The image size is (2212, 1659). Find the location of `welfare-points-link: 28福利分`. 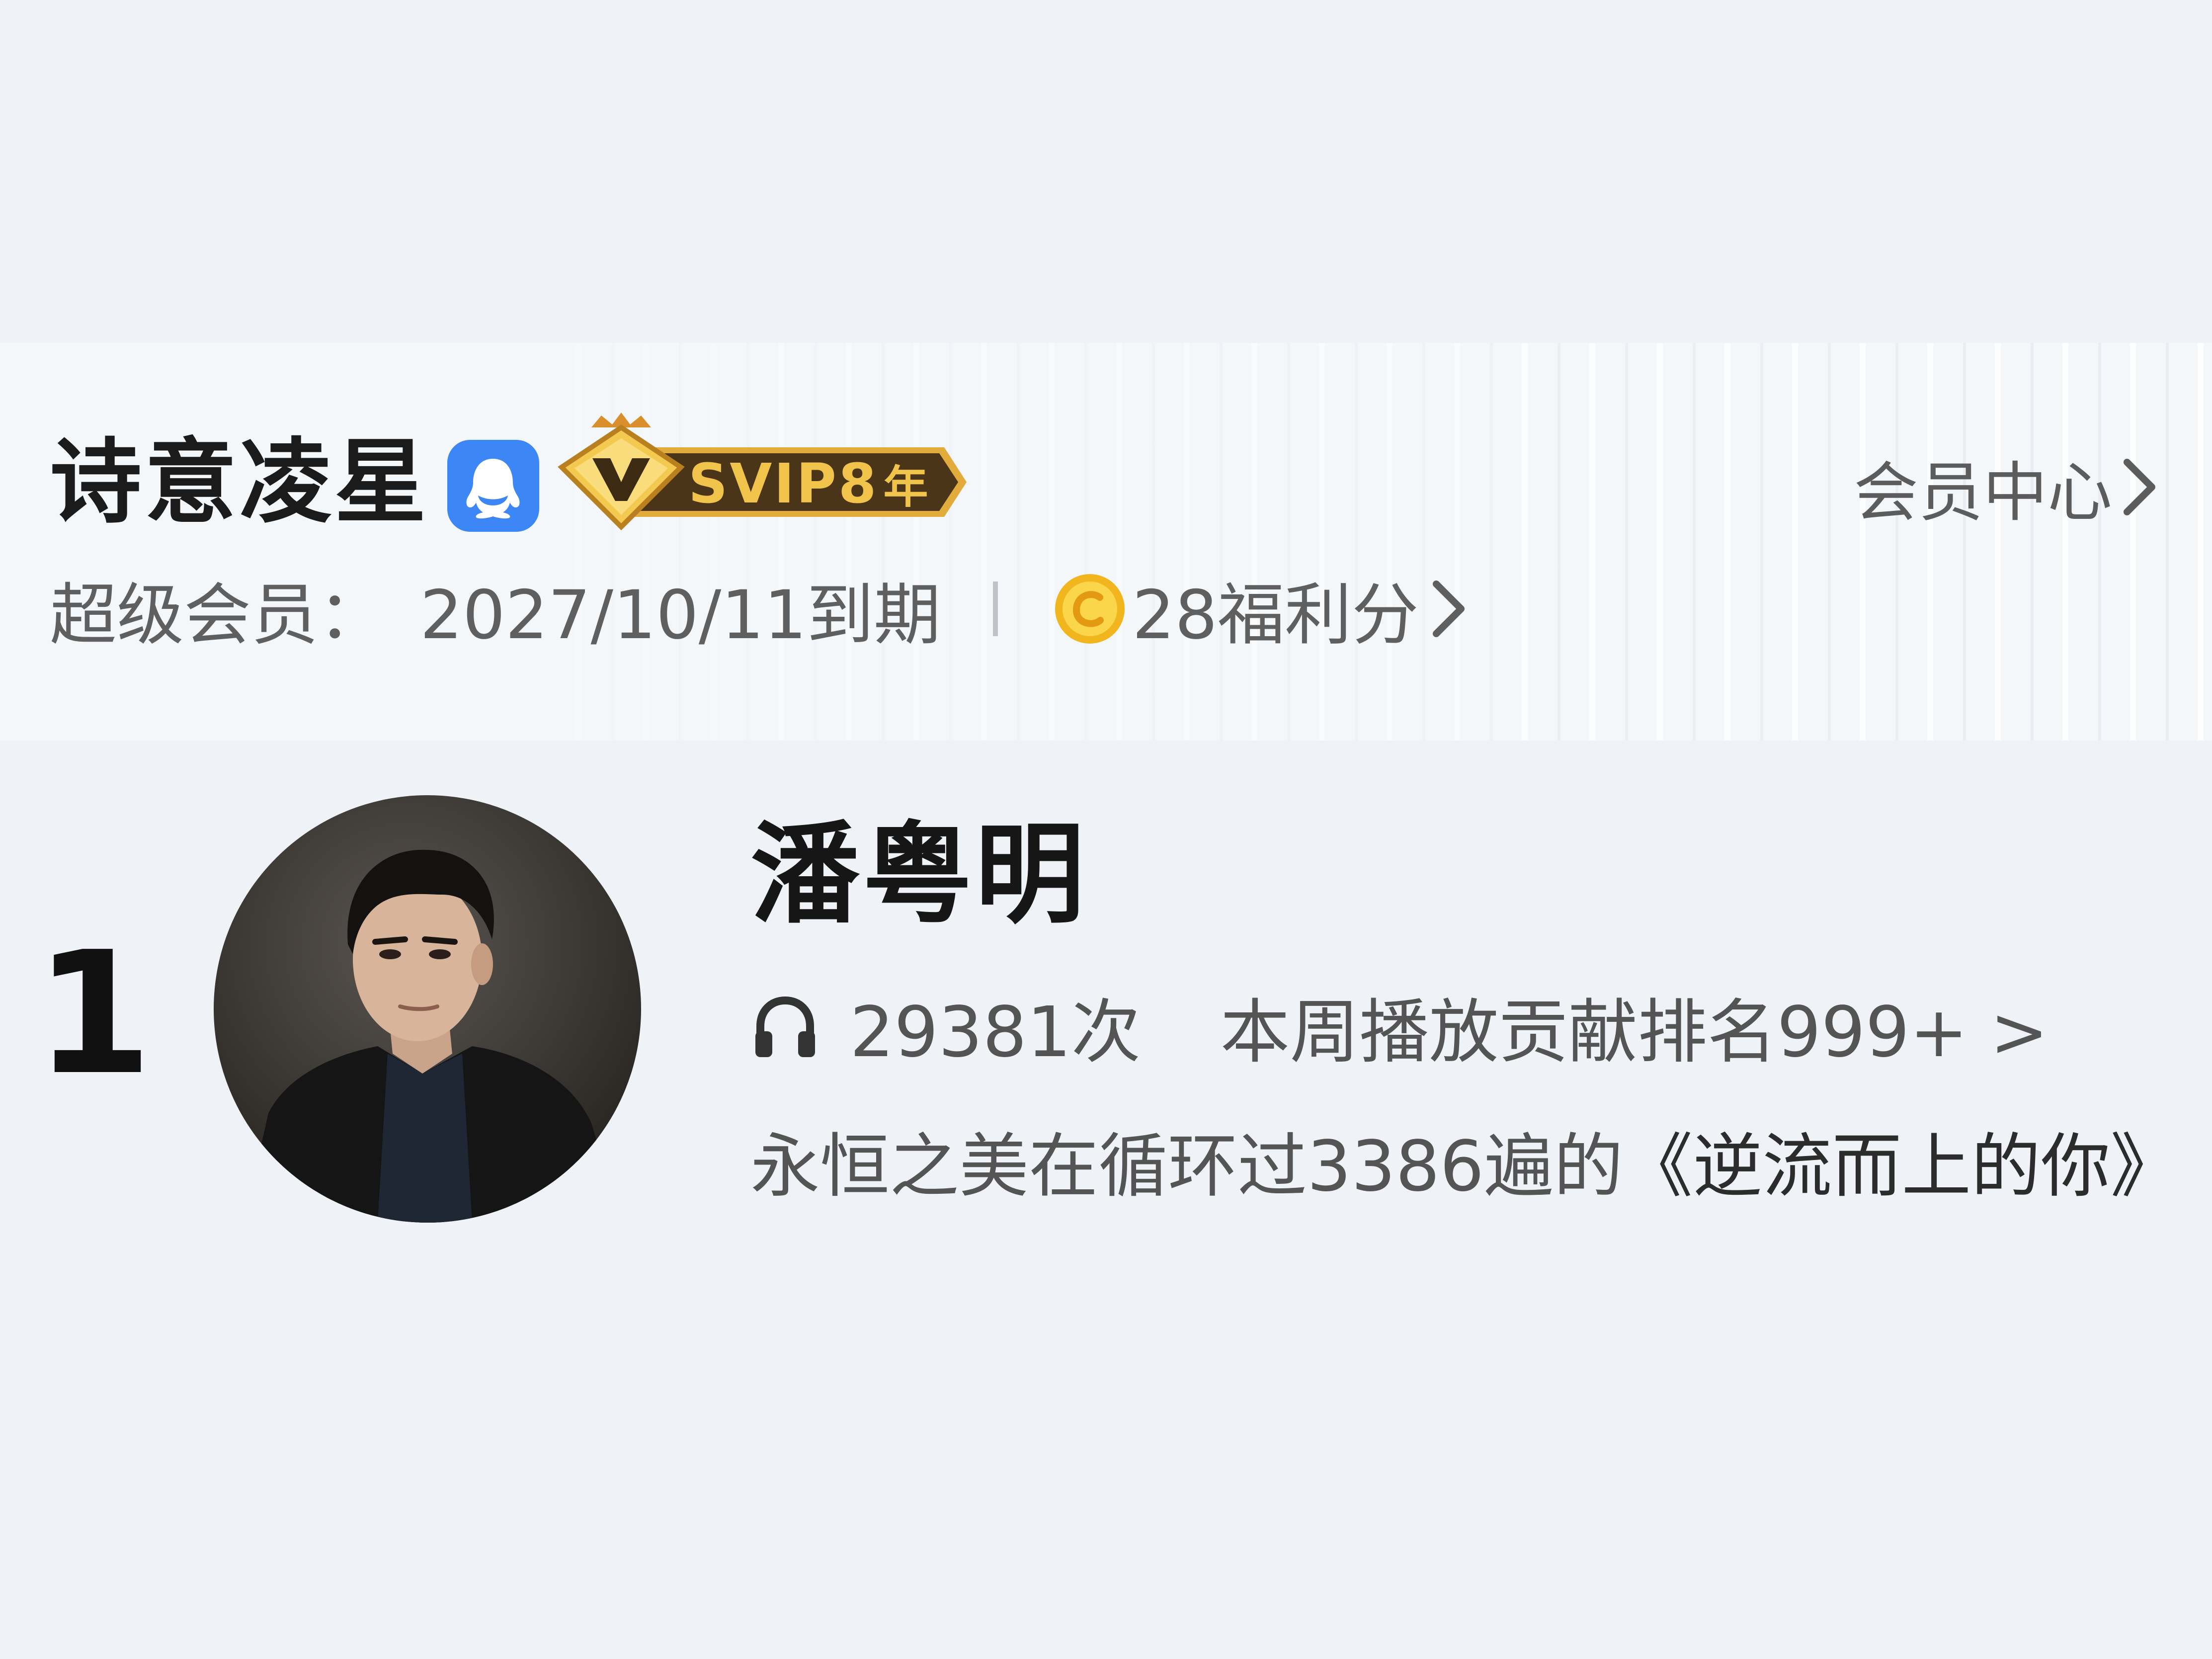

welfare-points-link: 28福利分 is located at coordinates (1261, 609).